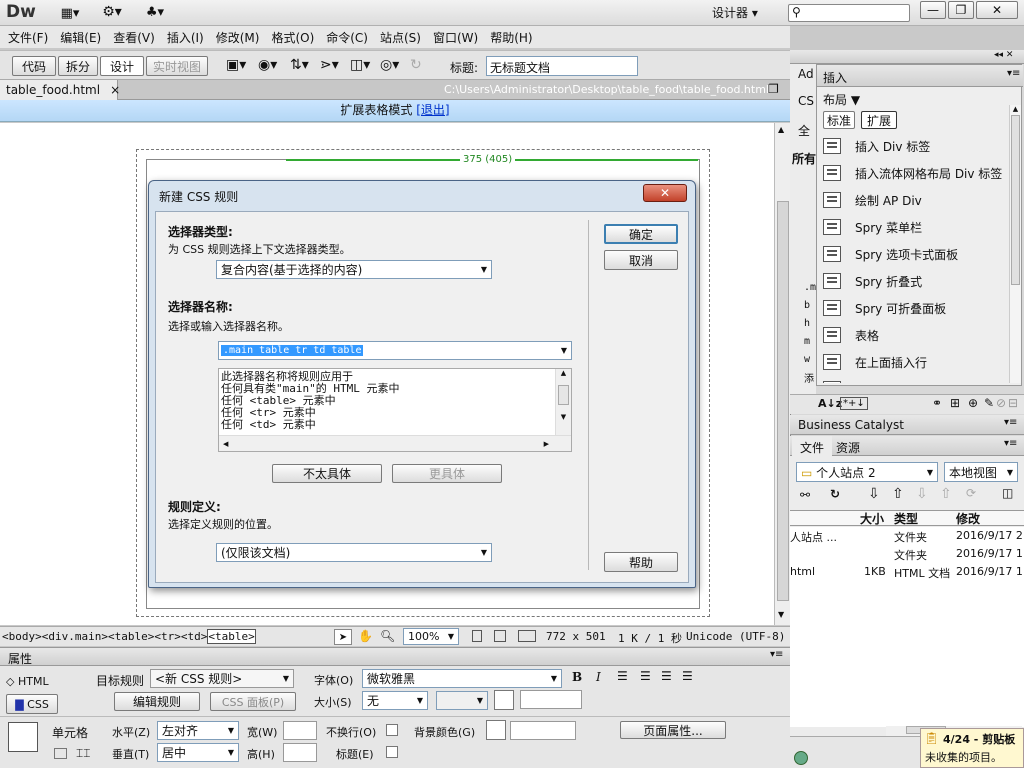 This screenshot has width=1024, height=768. What do you see at coordinates (913, 146) in the screenshot?
I see `insert-item: 插入 Div 标签` at bounding box center [913, 146].